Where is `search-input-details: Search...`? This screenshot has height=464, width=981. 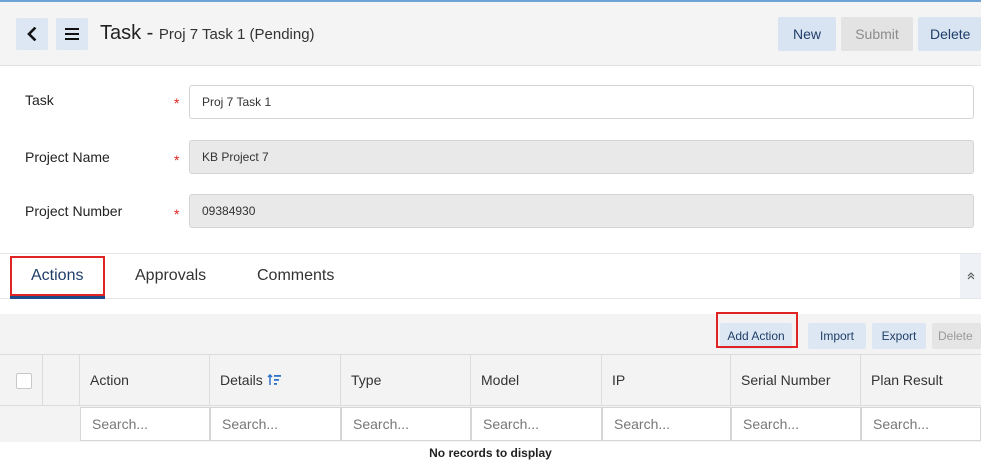 search-input-details: Search... is located at coordinates (275, 424).